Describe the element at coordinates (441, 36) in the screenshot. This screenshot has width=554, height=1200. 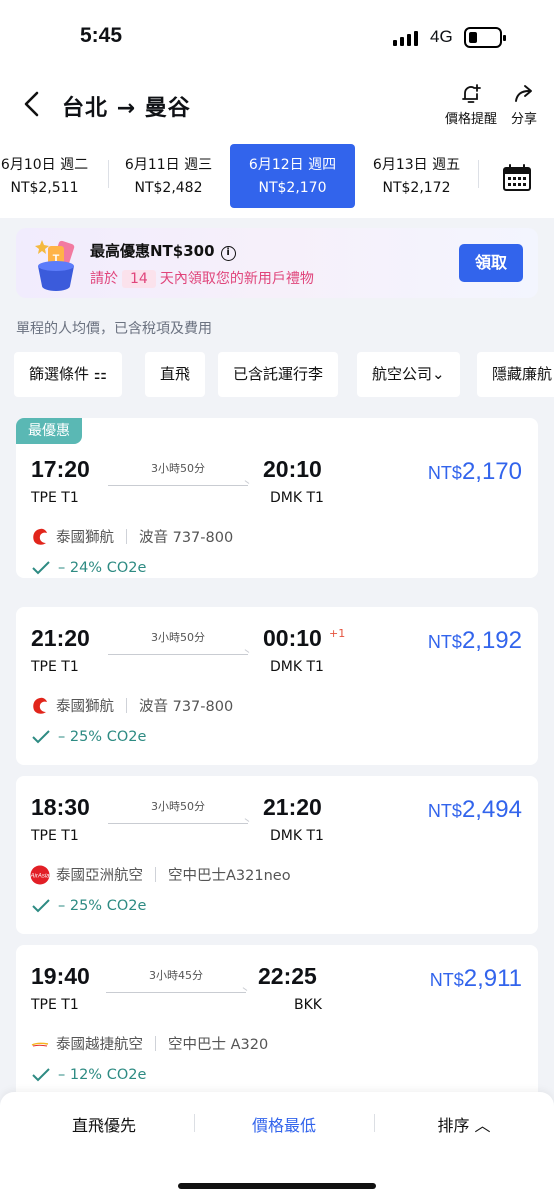
I see `network-label: 4G` at that location.